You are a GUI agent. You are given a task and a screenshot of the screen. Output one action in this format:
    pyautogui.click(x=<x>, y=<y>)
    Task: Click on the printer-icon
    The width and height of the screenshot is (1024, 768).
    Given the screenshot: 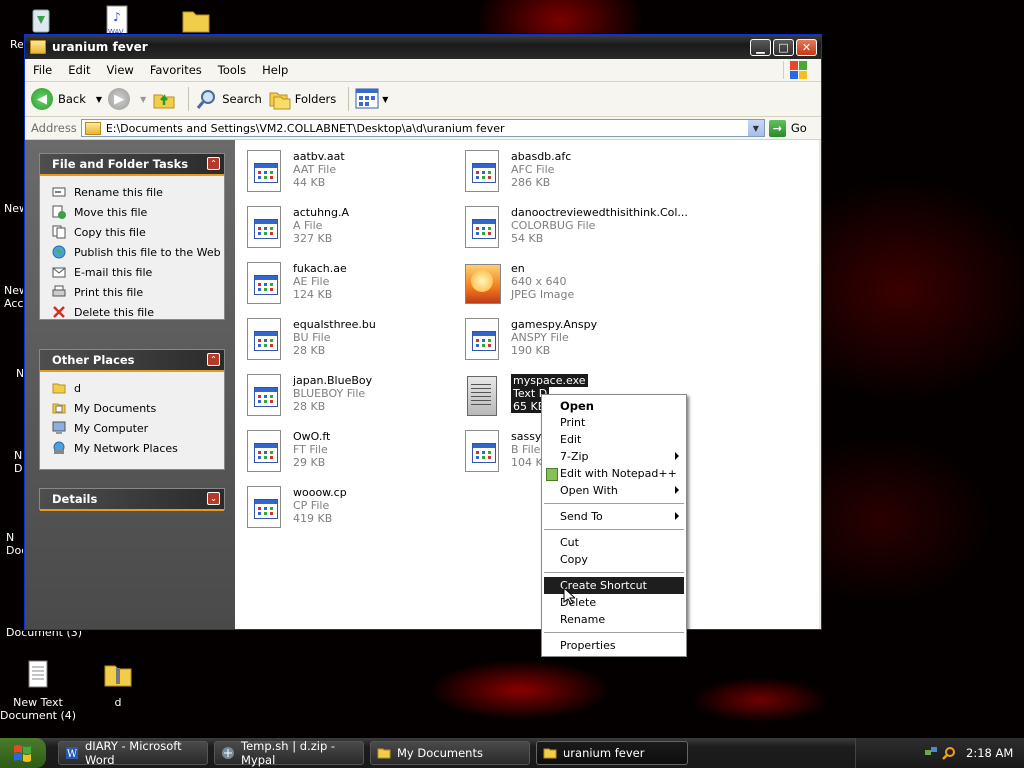 What is the action you would take?
    pyautogui.click(x=59, y=291)
    